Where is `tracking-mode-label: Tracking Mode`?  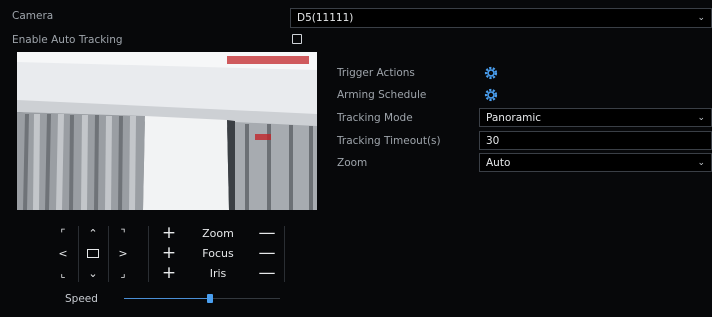 tracking-mode-label: Tracking Mode is located at coordinates (375, 118).